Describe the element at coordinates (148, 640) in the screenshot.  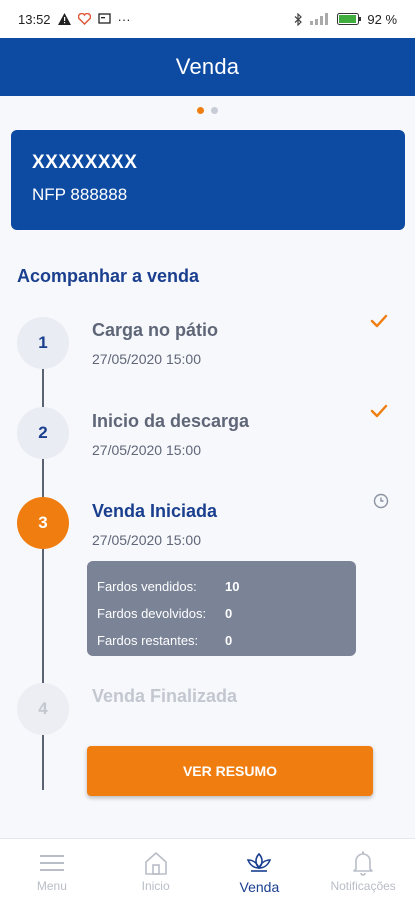
I see `summary-label: Fardos restantes:` at that location.